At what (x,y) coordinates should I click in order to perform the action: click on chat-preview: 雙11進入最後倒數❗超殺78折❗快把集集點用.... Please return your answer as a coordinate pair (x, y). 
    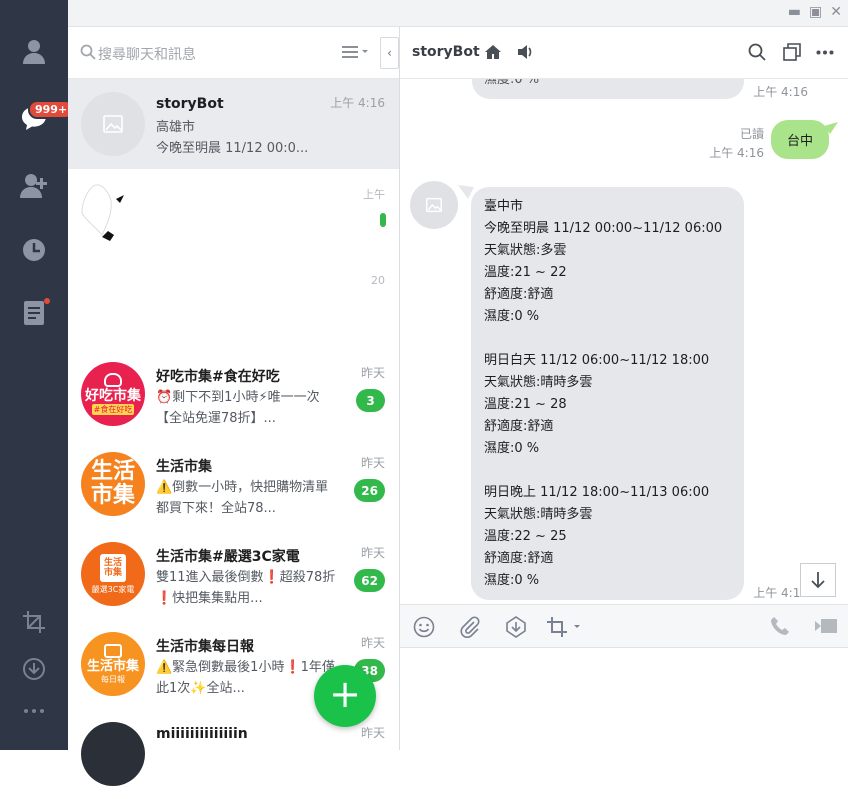
    Looking at the image, I should click on (246, 588).